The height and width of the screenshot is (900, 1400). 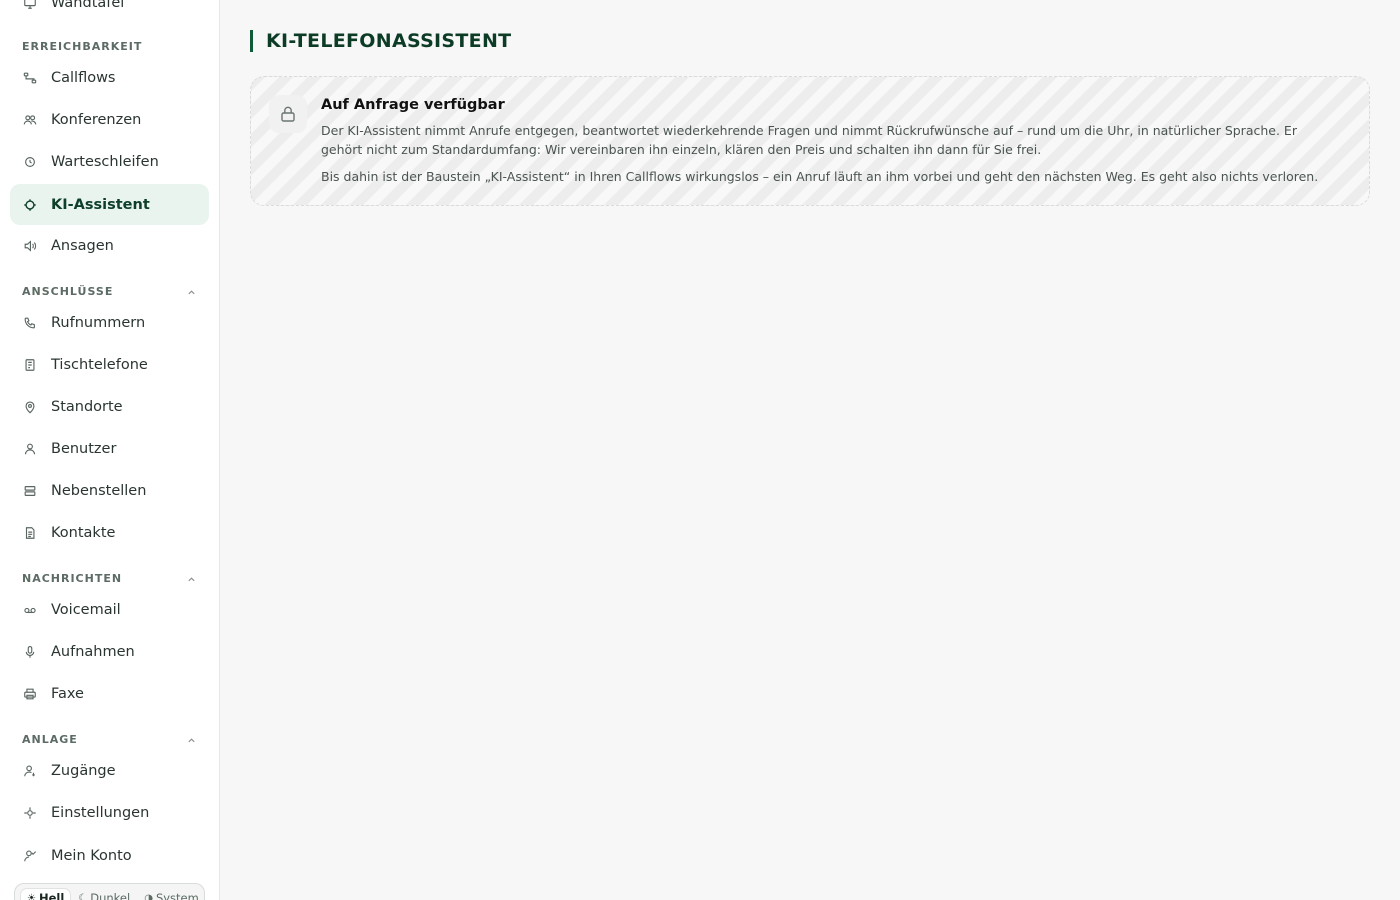 I want to click on printer-icon, so click(x=30, y=694).